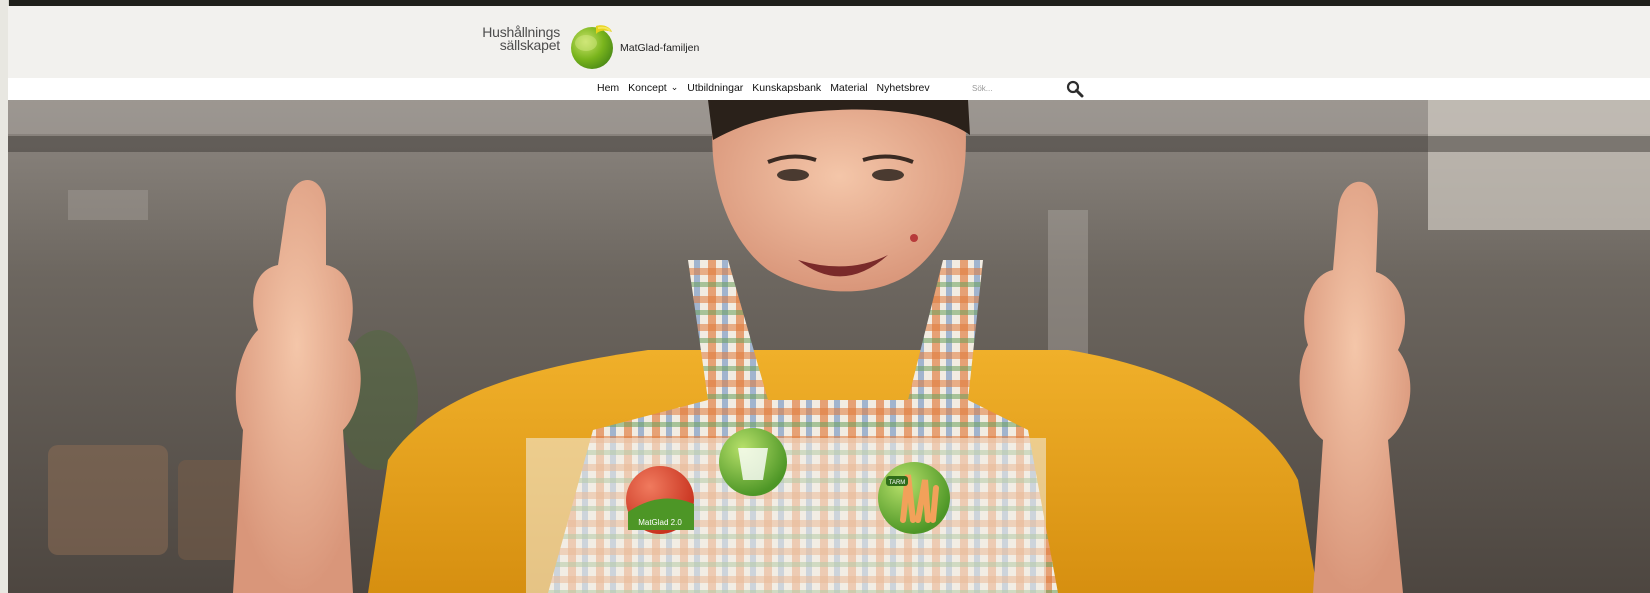 This screenshot has height=593, width=1650. What do you see at coordinates (914, 498) in the screenshot?
I see `badge-tarm: TARM` at bounding box center [914, 498].